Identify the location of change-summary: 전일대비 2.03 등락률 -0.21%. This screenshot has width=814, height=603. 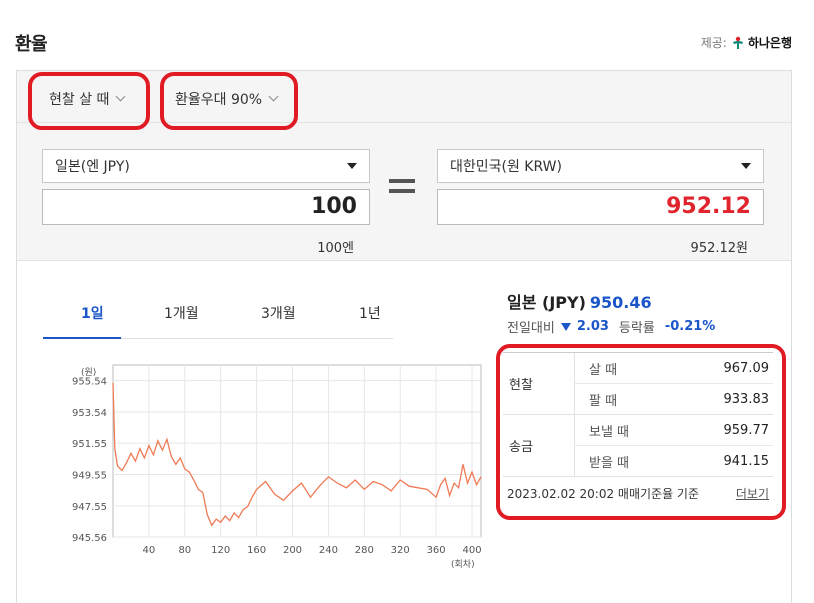
(611, 326).